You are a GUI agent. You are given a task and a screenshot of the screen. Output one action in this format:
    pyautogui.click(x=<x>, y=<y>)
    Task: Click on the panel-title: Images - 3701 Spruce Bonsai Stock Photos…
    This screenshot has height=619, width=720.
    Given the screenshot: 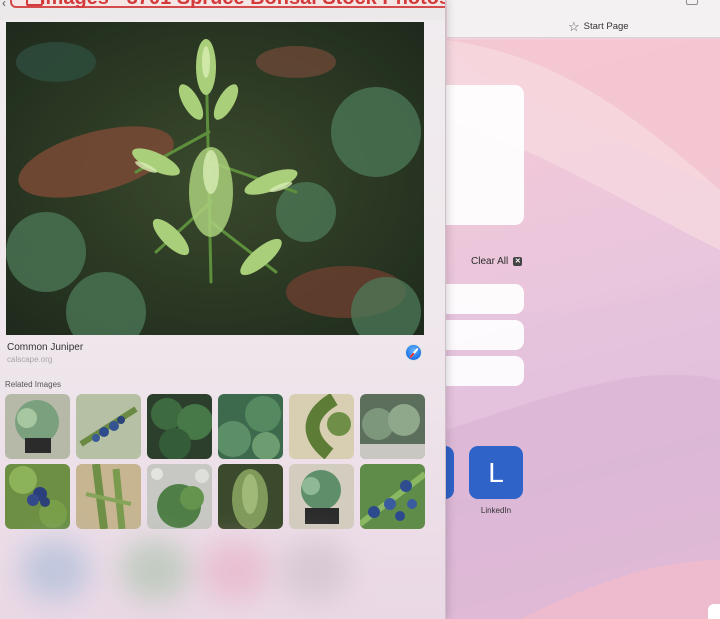 What is the action you would take?
    pyautogui.click(x=242, y=4)
    